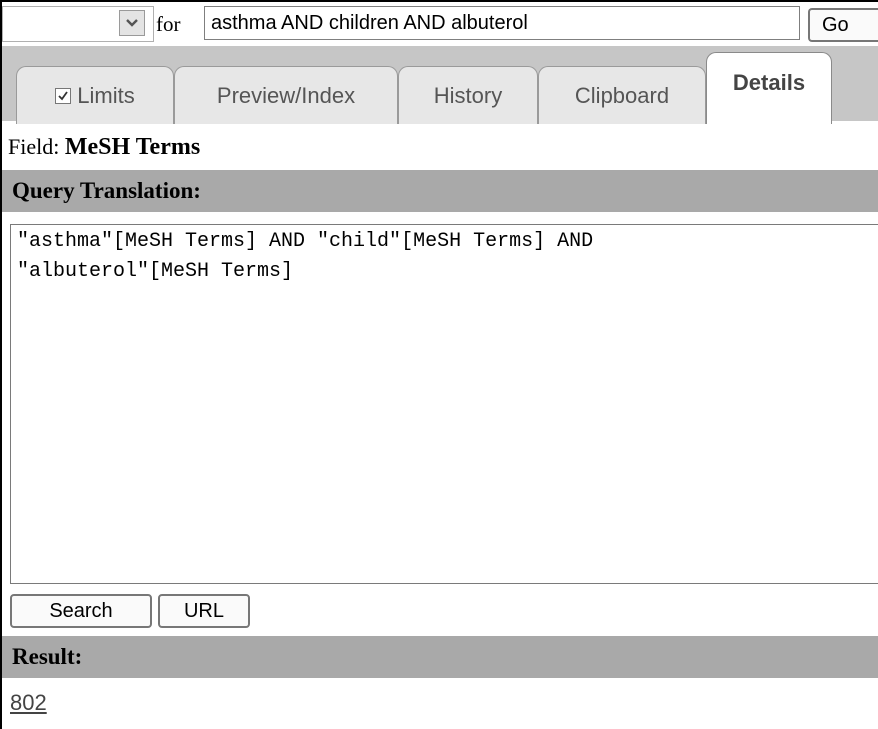 The image size is (878, 729). Describe the element at coordinates (28, 703) in the screenshot. I see `result-count-link: 802` at that location.